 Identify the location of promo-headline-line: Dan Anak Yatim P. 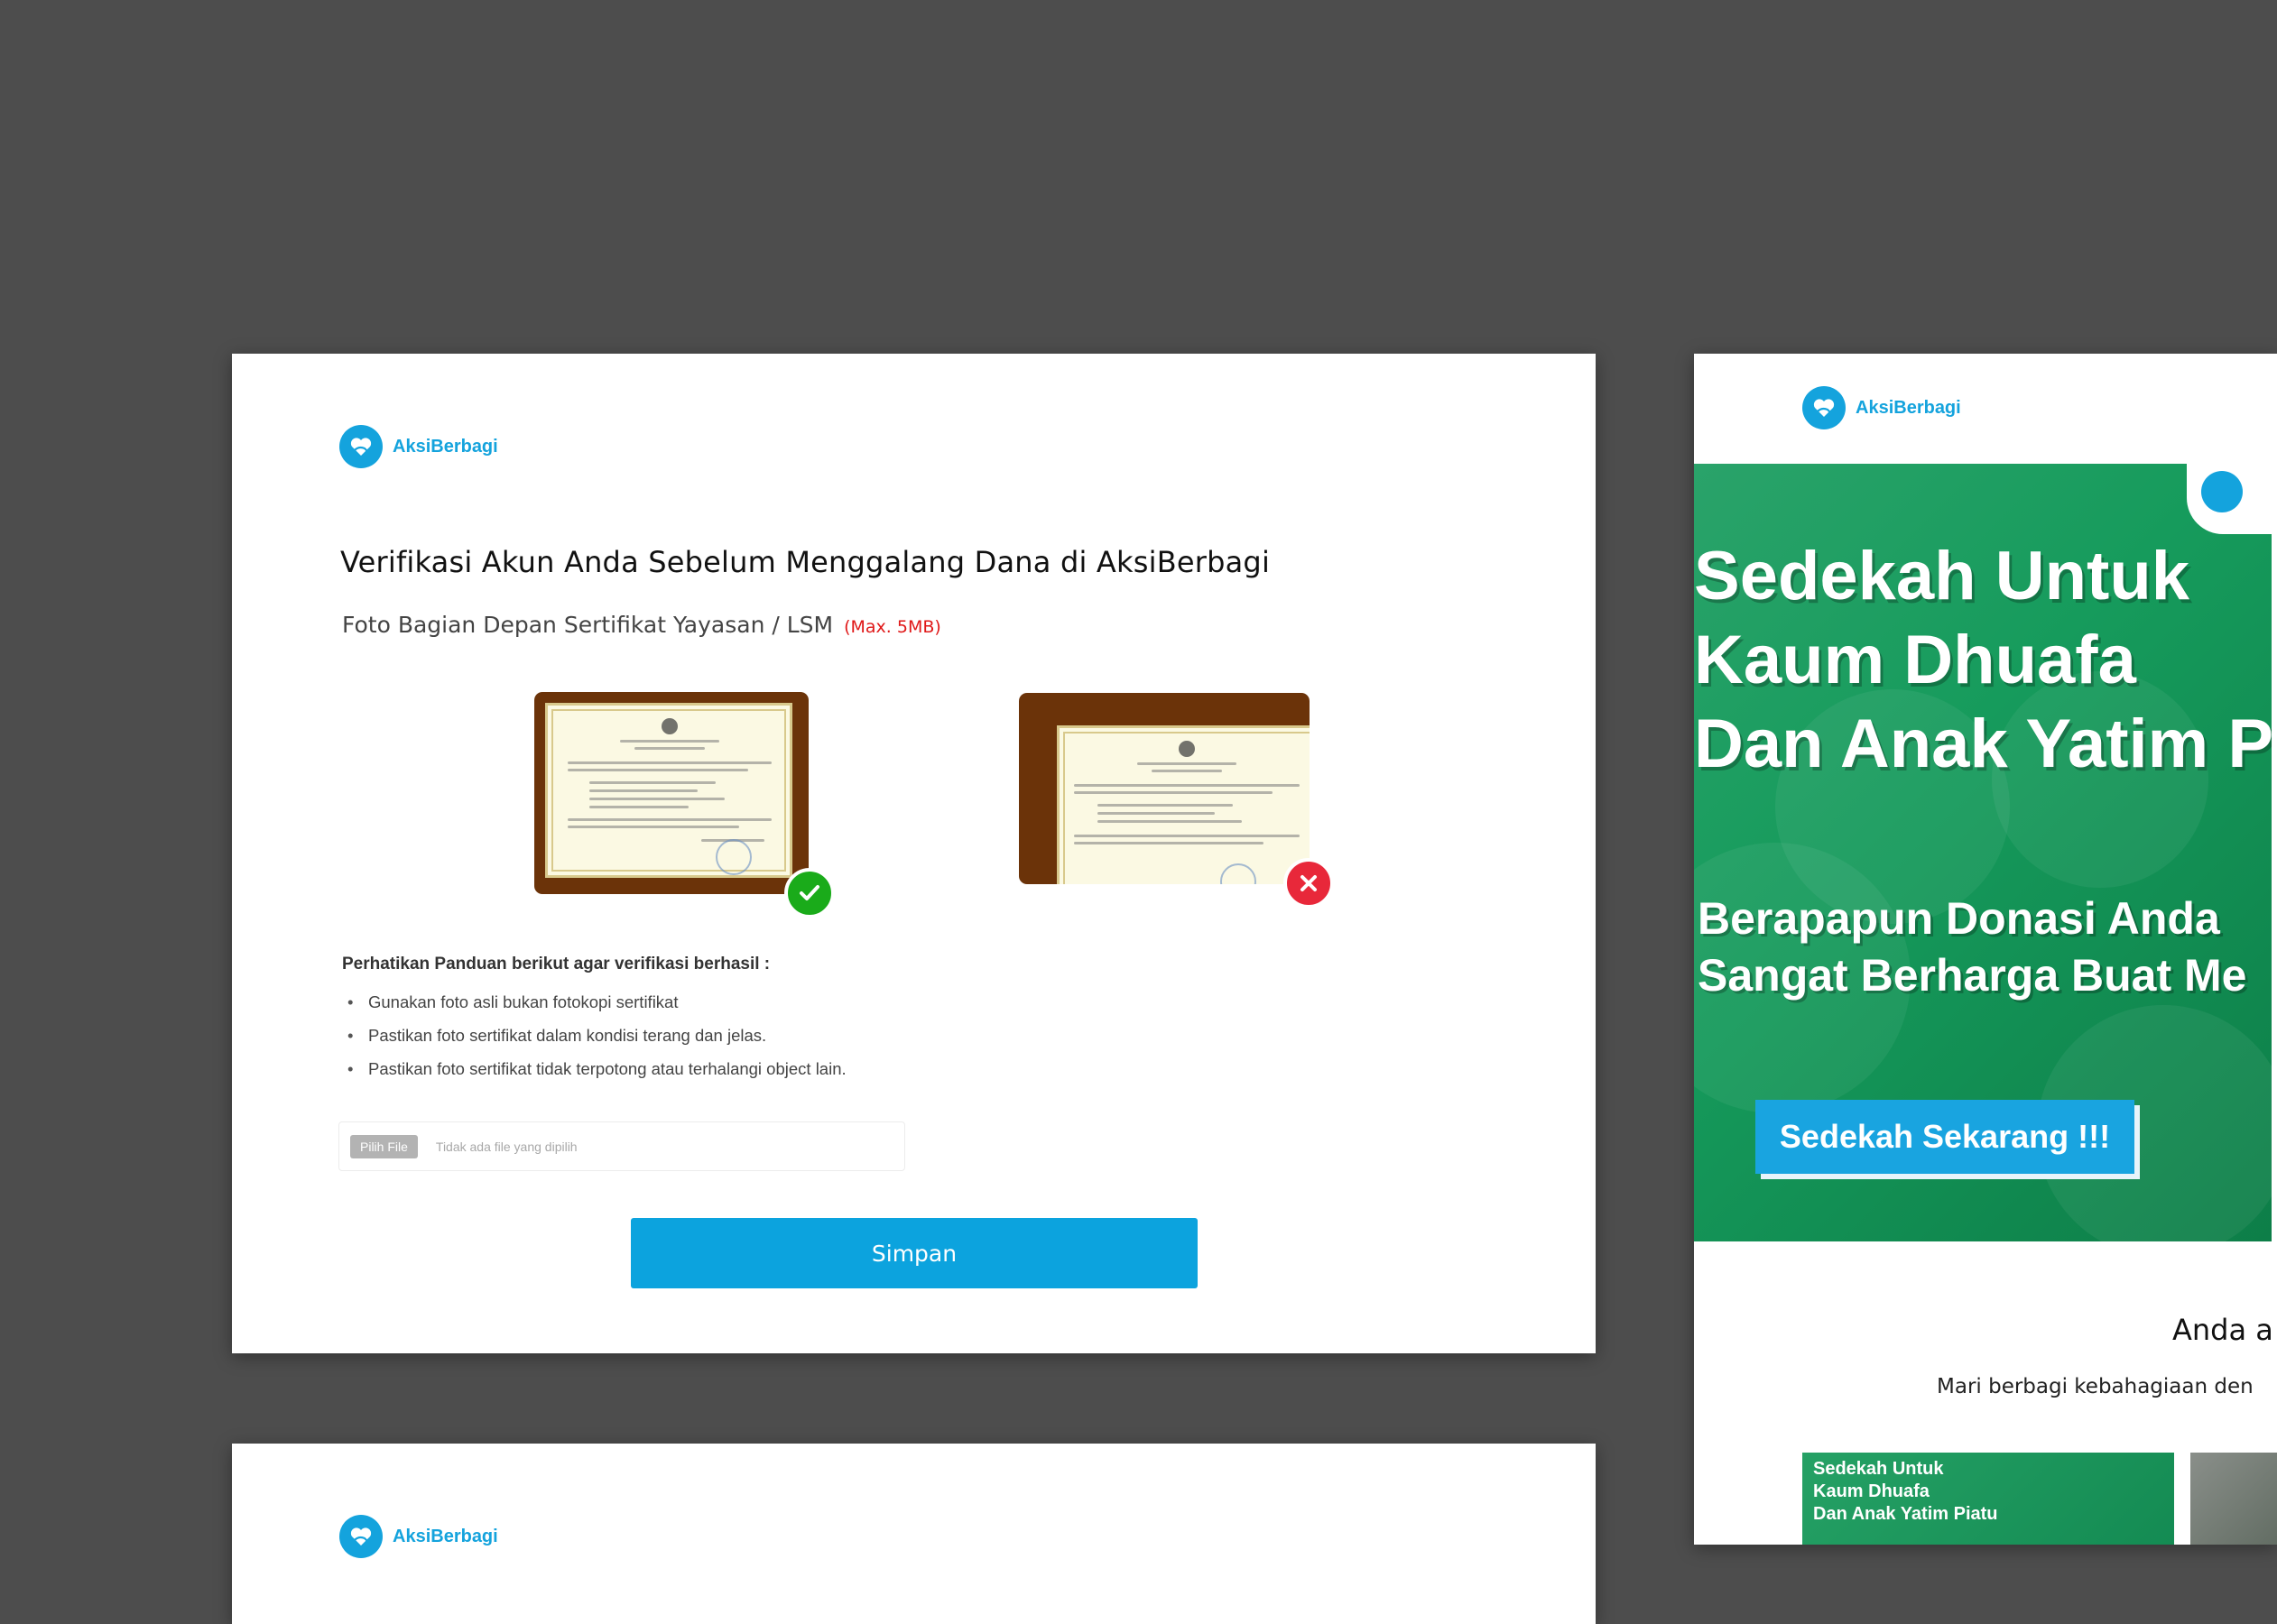
(1983, 744).